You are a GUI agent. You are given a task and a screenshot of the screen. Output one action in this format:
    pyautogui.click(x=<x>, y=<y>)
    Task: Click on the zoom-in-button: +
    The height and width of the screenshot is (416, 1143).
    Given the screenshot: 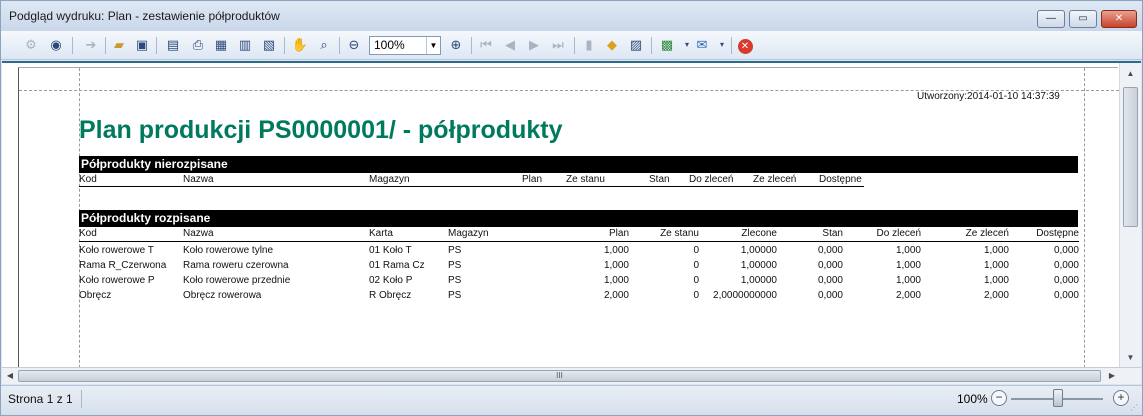 What is the action you would take?
    pyautogui.click(x=1121, y=398)
    